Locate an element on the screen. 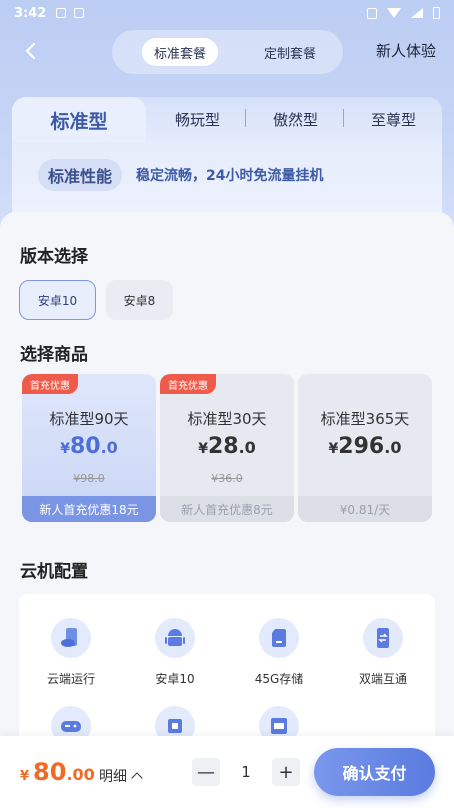 This screenshot has height=808, width=454. back-button is located at coordinates (31, 51).